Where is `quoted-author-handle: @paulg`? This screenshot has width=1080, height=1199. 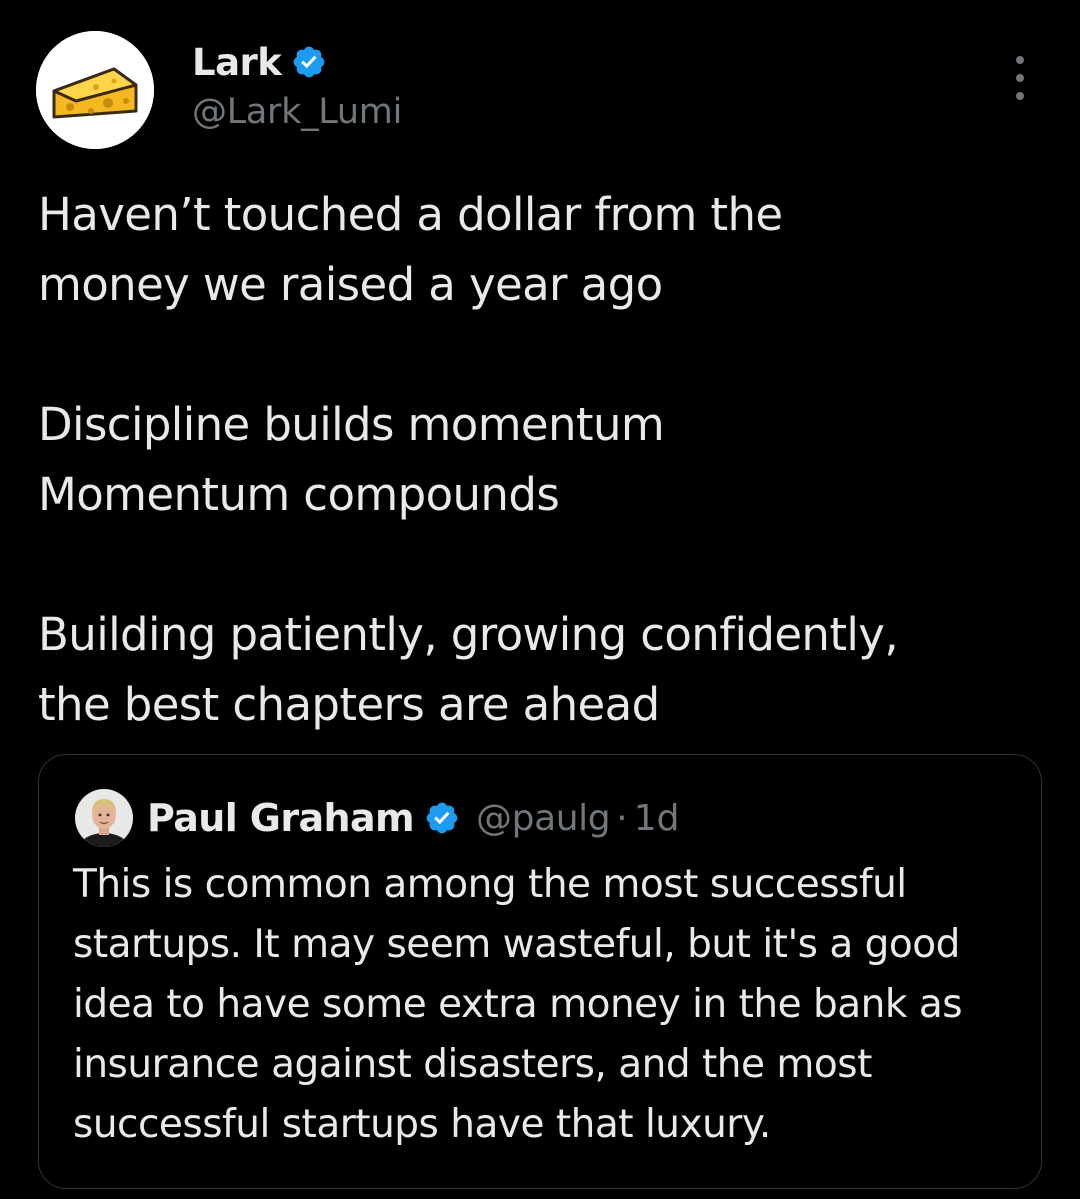 quoted-author-handle: @paulg is located at coordinates (543, 818).